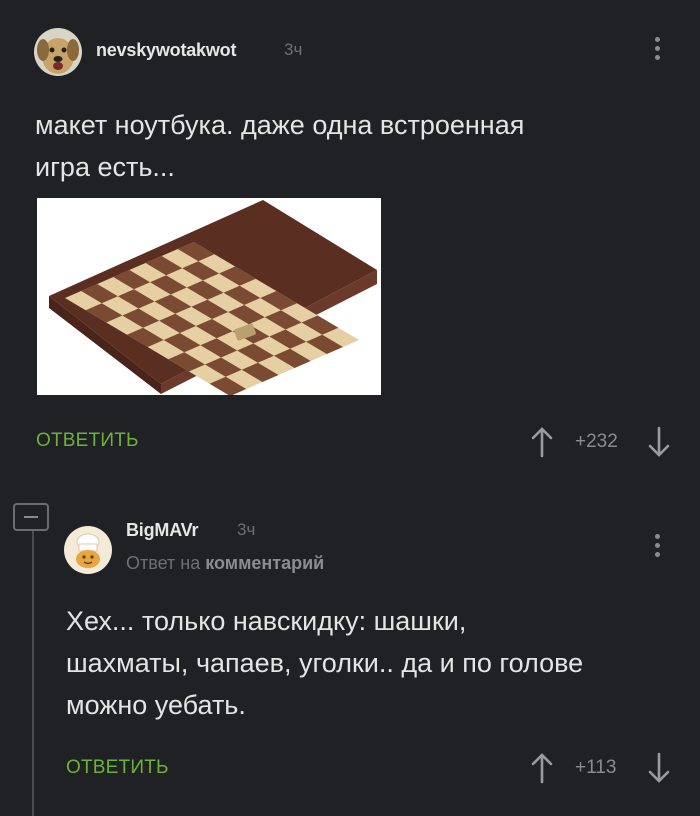 The height and width of the screenshot is (816, 700). What do you see at coordinates (33, 673) in the screenshot?
I see `thread-line` at bounding box center [33, 673].